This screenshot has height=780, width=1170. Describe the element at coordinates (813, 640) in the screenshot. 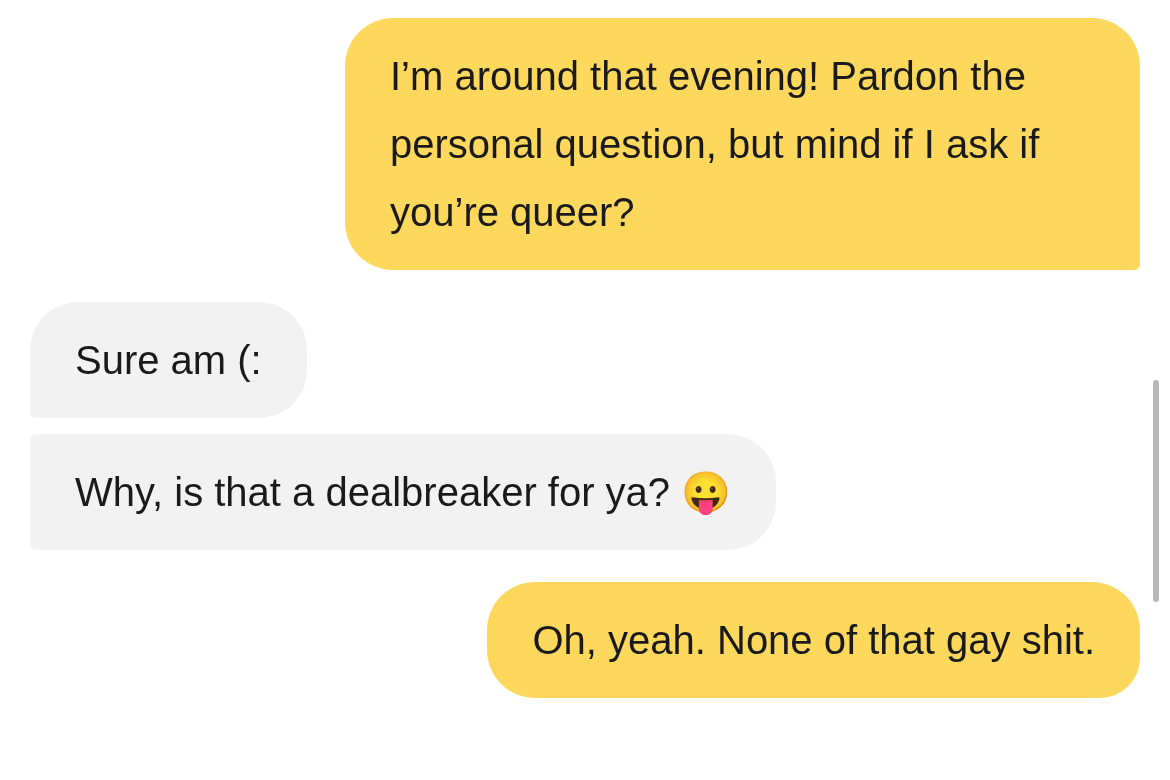

I see `sent-message-bubble: Oh, yeah. None of that gay shit.` at that location.